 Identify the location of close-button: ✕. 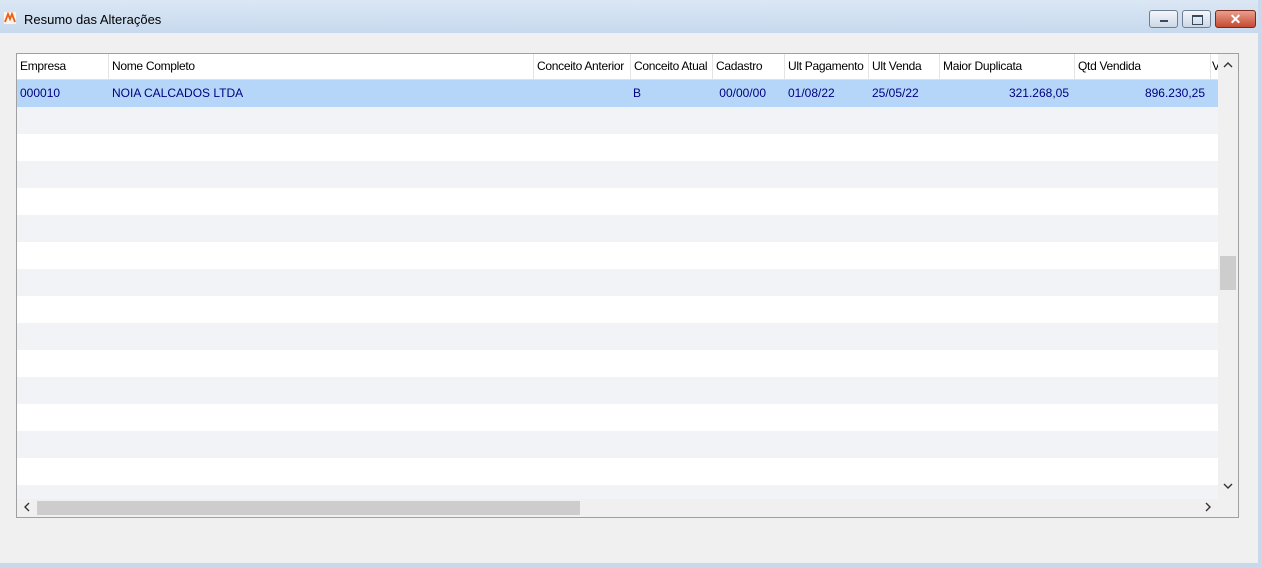
(1235, 19).